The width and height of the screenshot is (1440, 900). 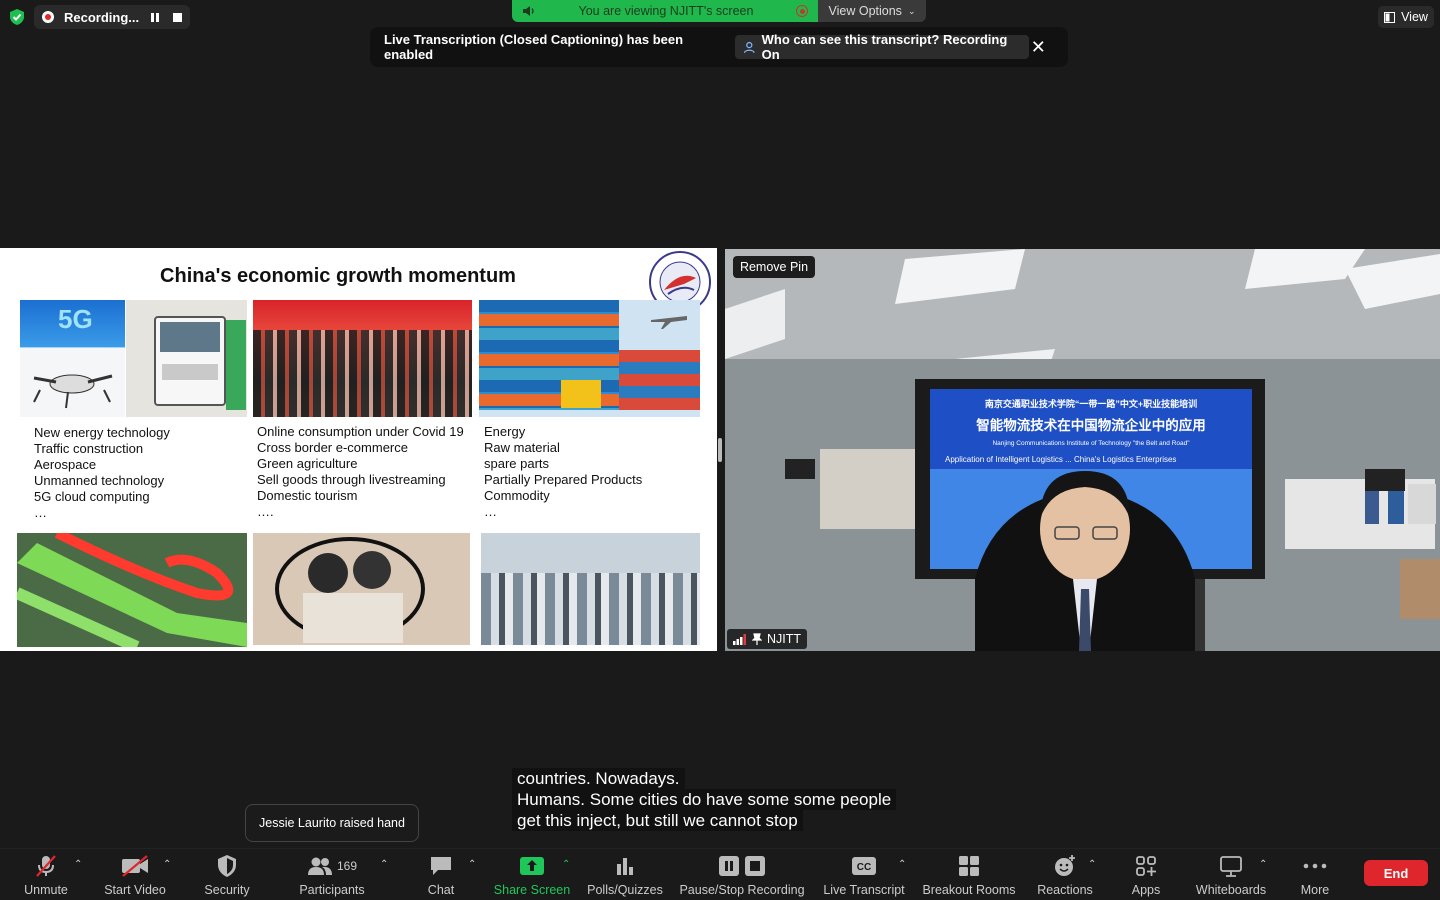 I want to click on reactions-caret-icon: ⌃, so click(x=1092, y=864).